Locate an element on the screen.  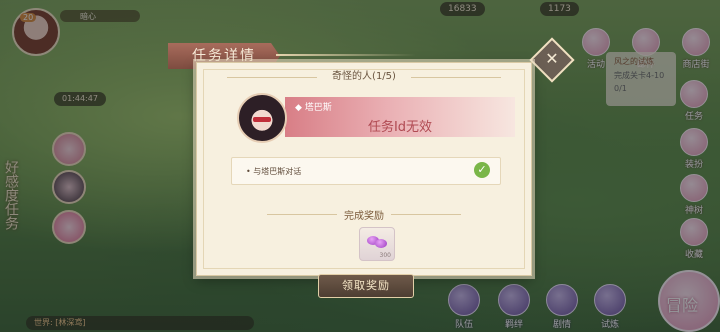
npc-card: ◆ 塔巴斯 任务Id无效 is located at coordinates (400, 117).